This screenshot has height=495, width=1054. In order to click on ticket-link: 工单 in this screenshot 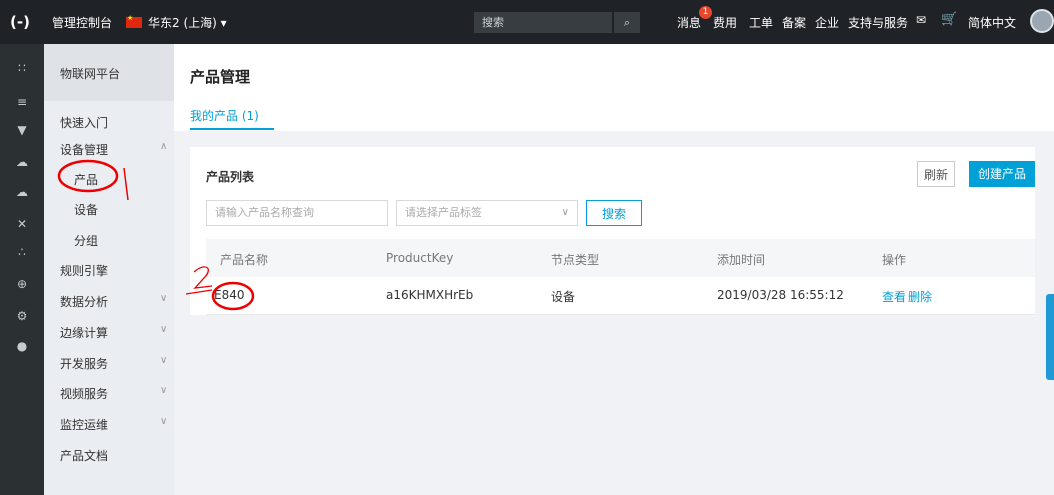, I will do `click(761, 22)`.